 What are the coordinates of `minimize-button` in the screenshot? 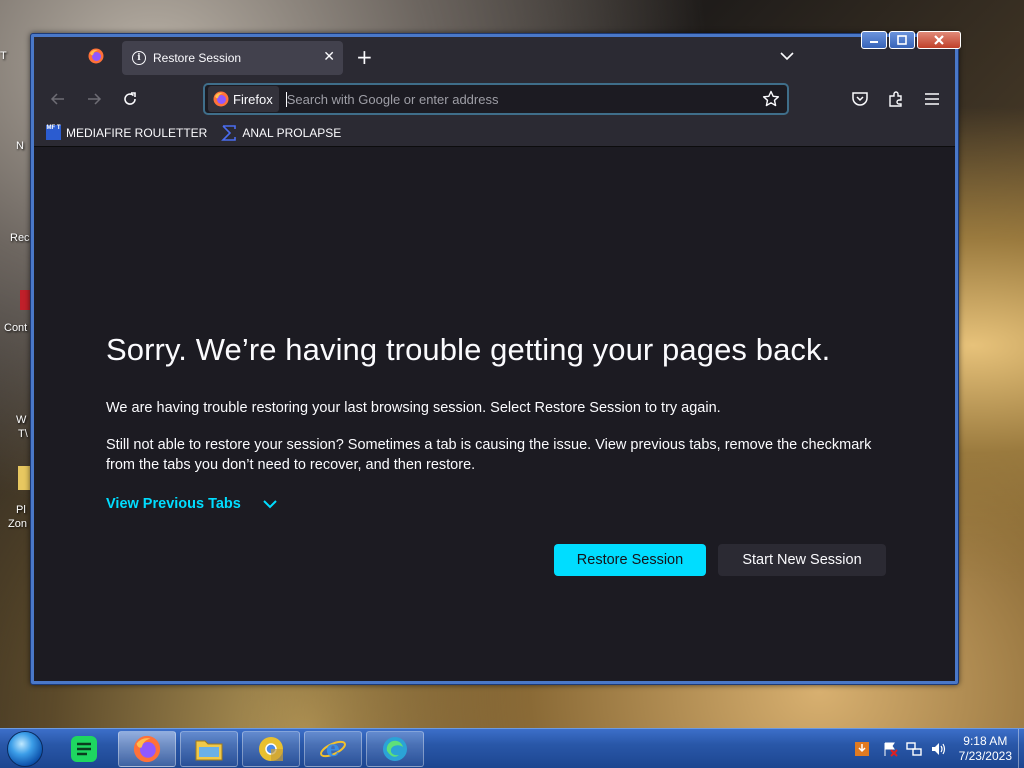 It's located at (874, 40).